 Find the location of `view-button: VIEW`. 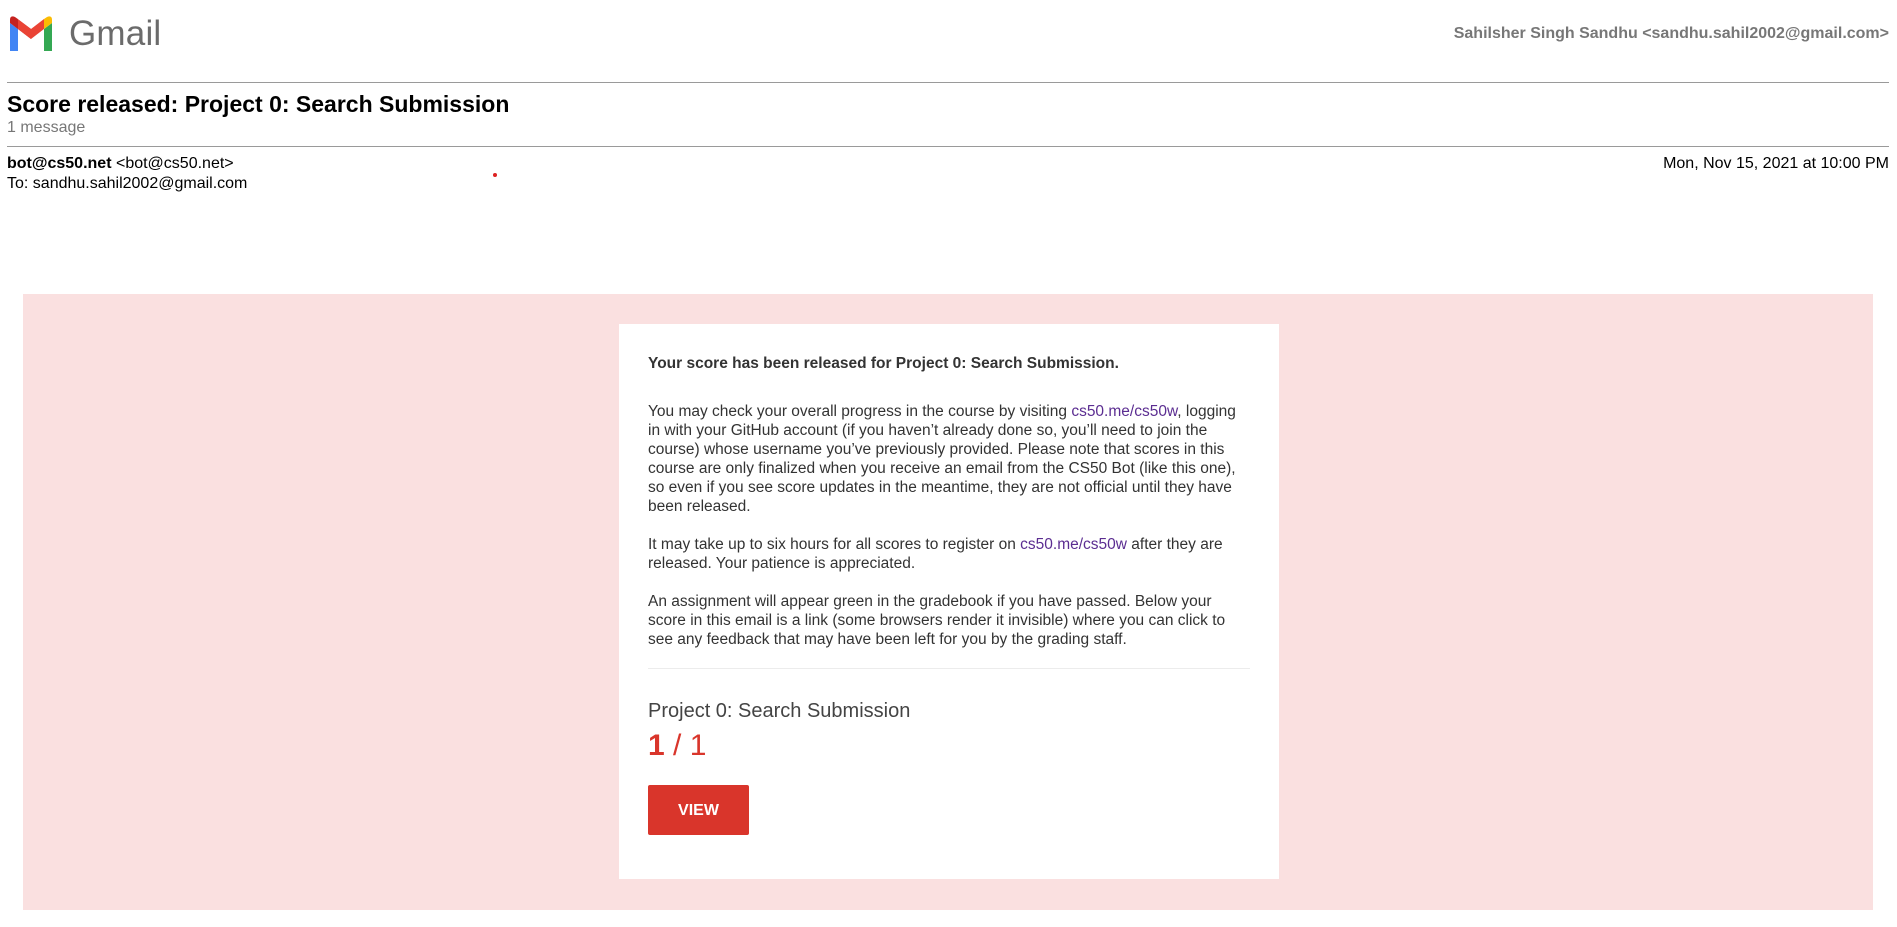

view-button: VIEW is located at coordinates (698, 810).